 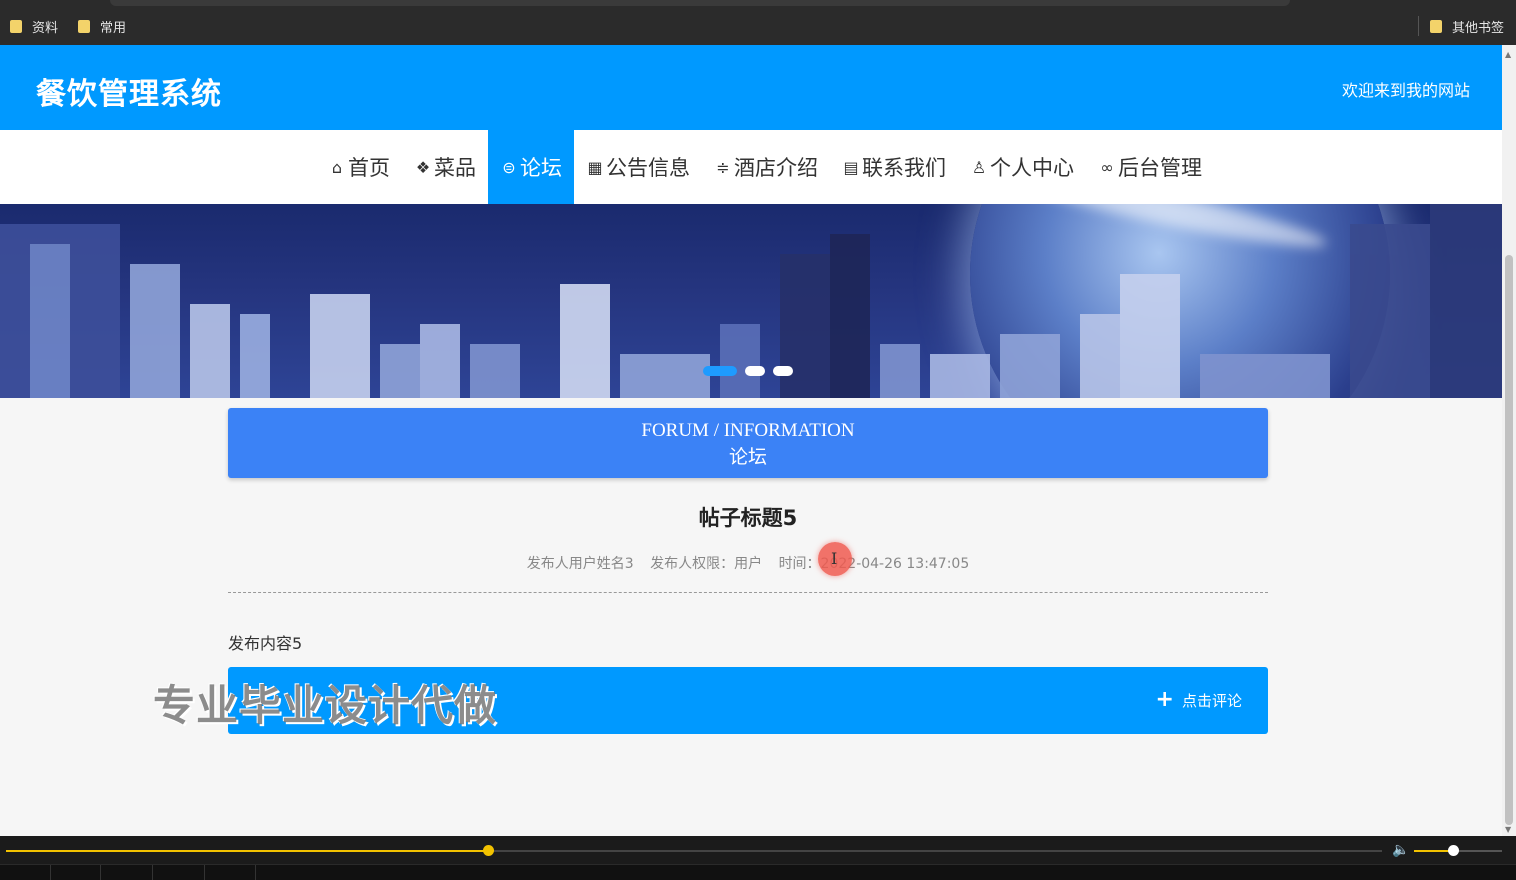 I want to click on watermark-text: 专业毕业设计代做, so click(x=325, y=705).